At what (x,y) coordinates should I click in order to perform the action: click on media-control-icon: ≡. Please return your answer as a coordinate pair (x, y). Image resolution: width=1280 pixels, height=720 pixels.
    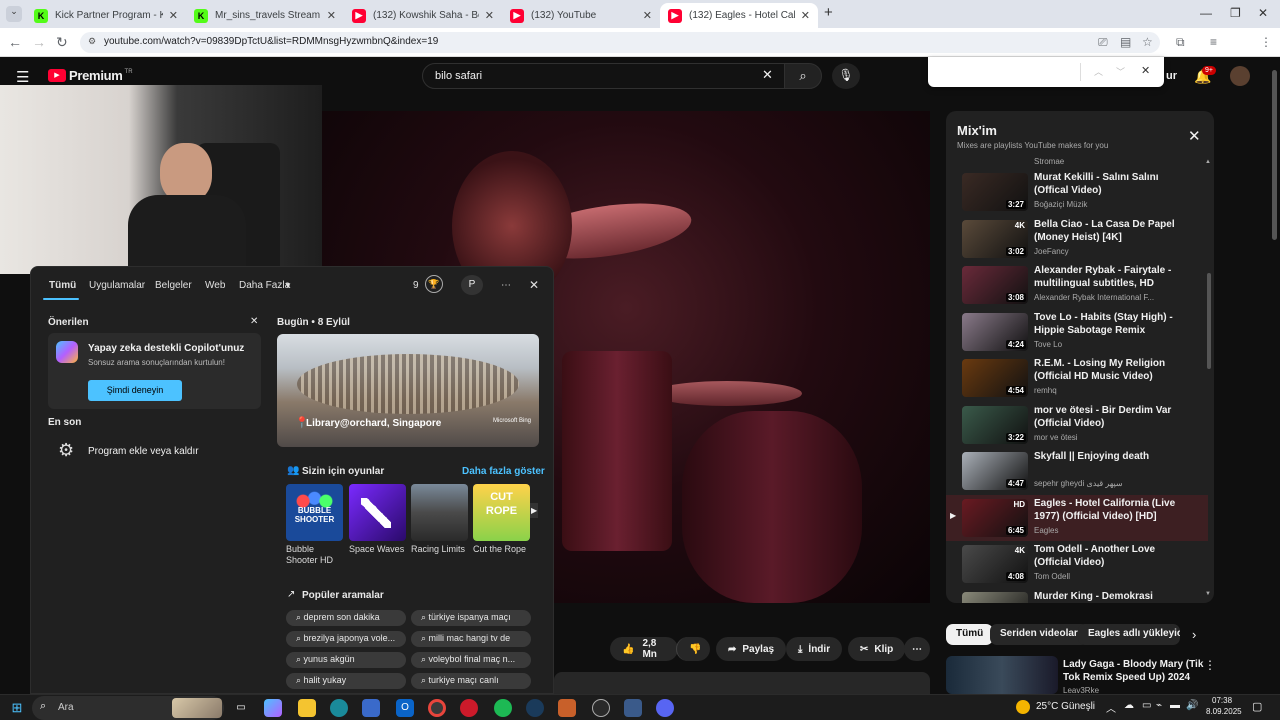
    Looking at the image, I should click on (1213, 42).